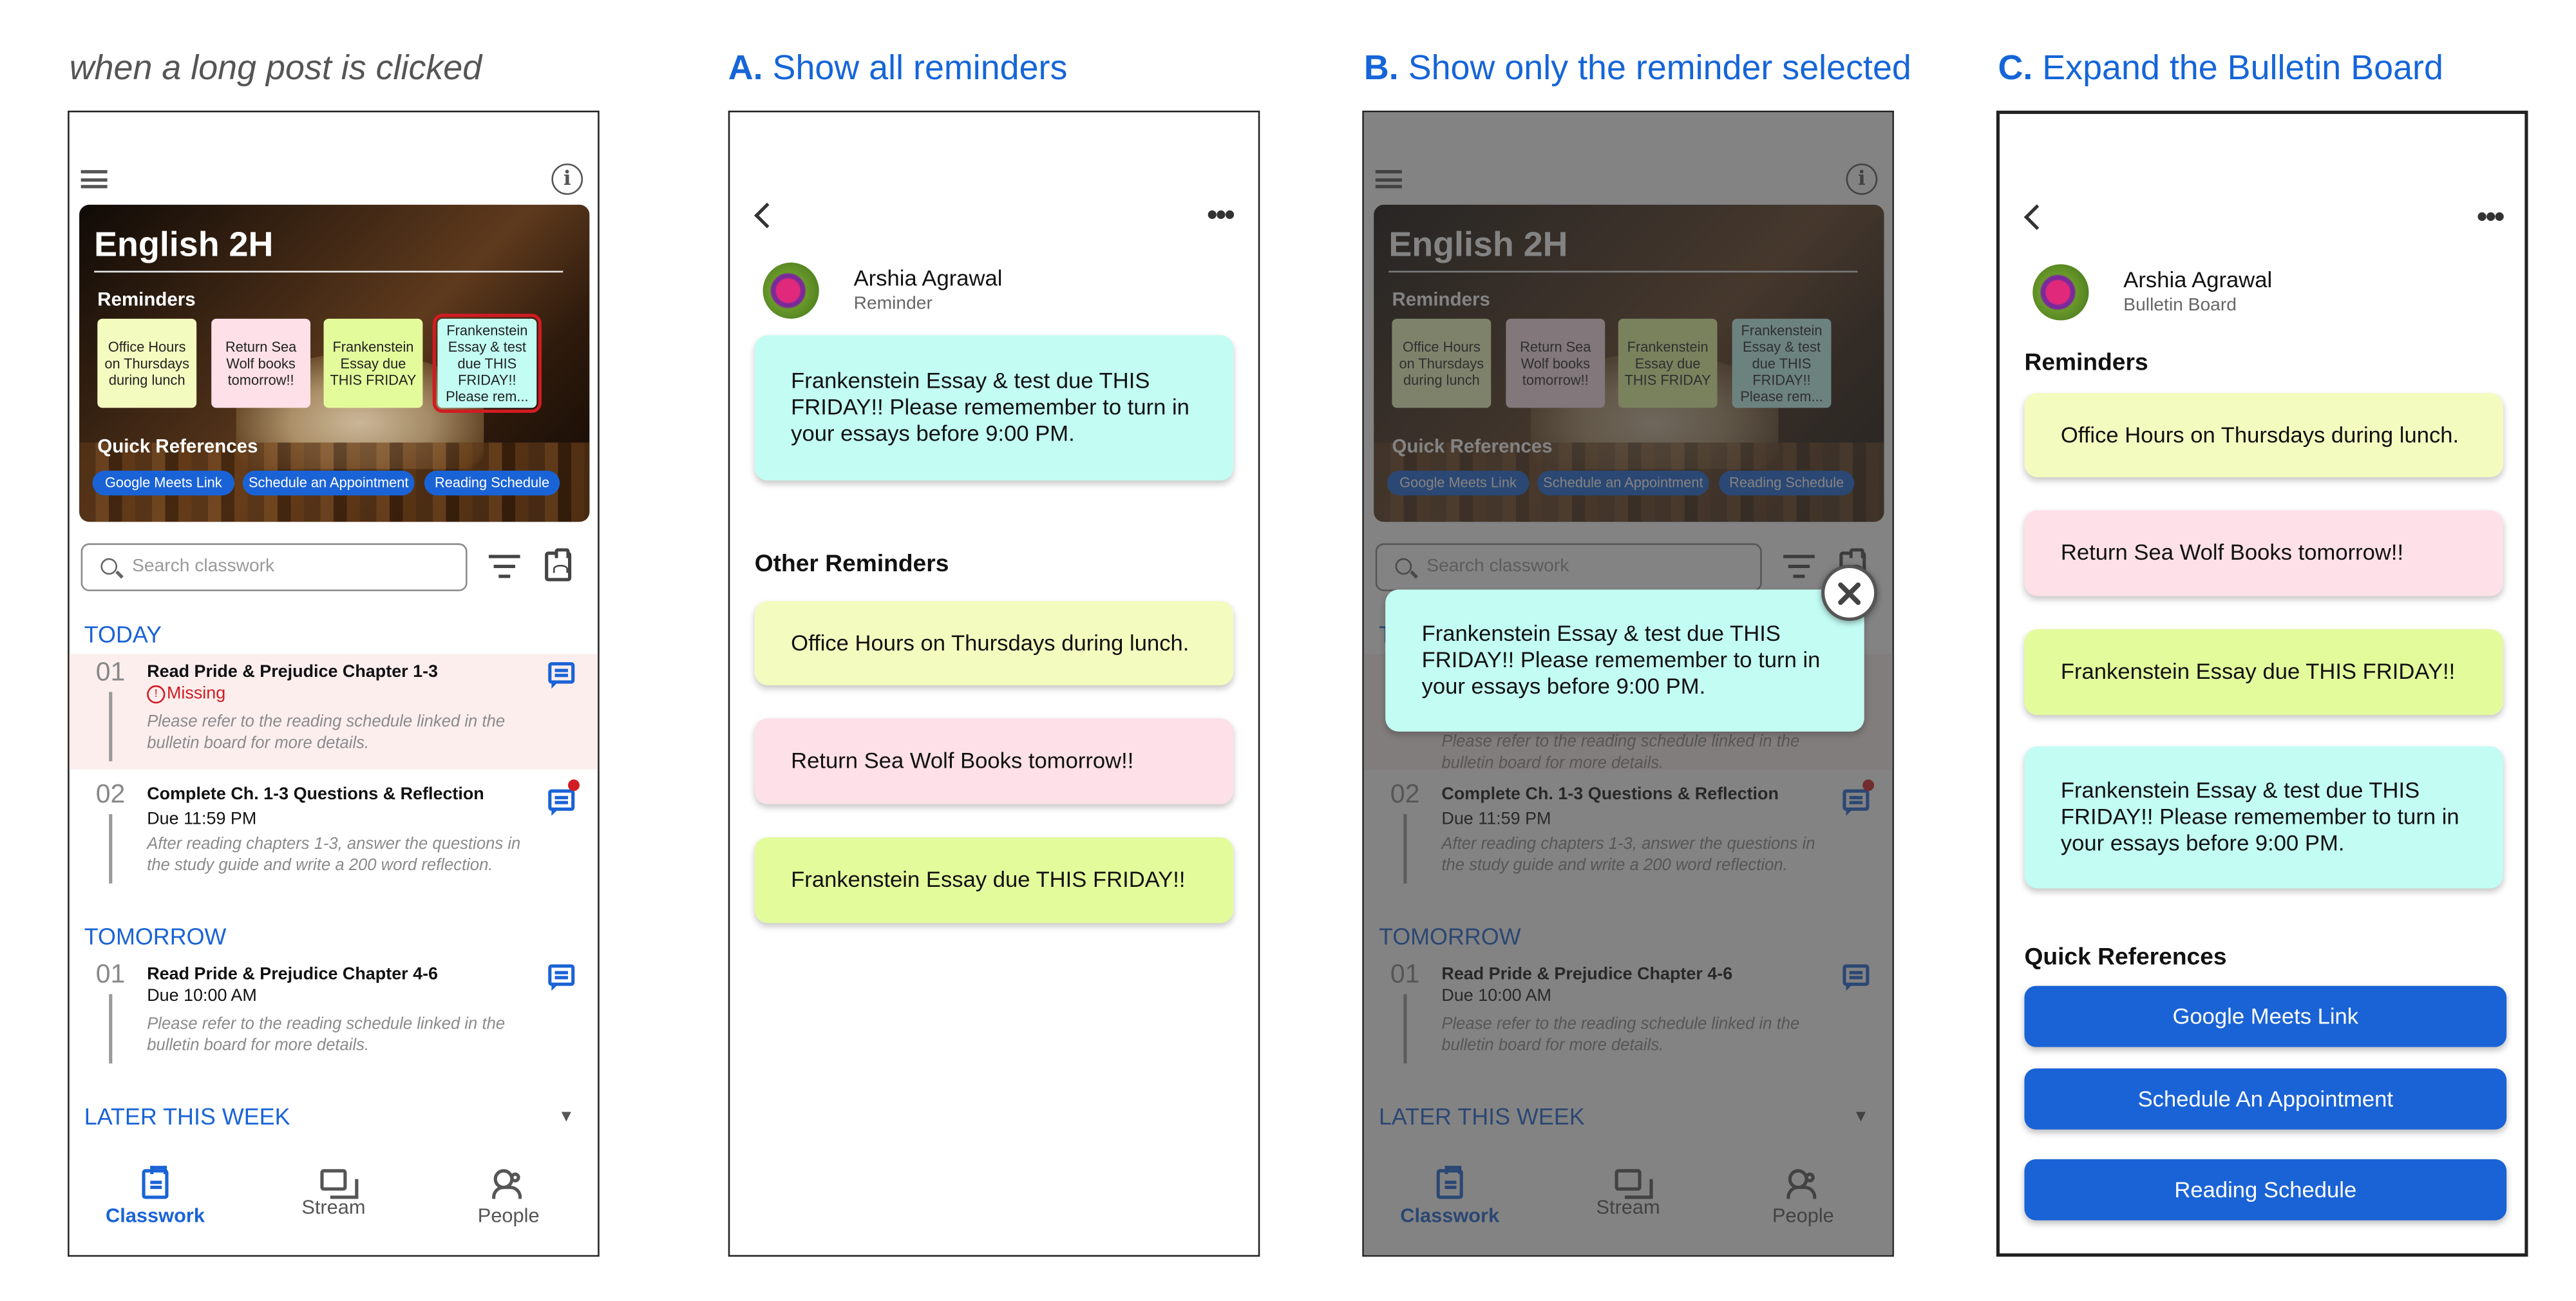  What do you see at coordinates (155, 937) in the screenshot?
I see `section-tomorrow: TOMORROW` at bounding box center [155, 937].